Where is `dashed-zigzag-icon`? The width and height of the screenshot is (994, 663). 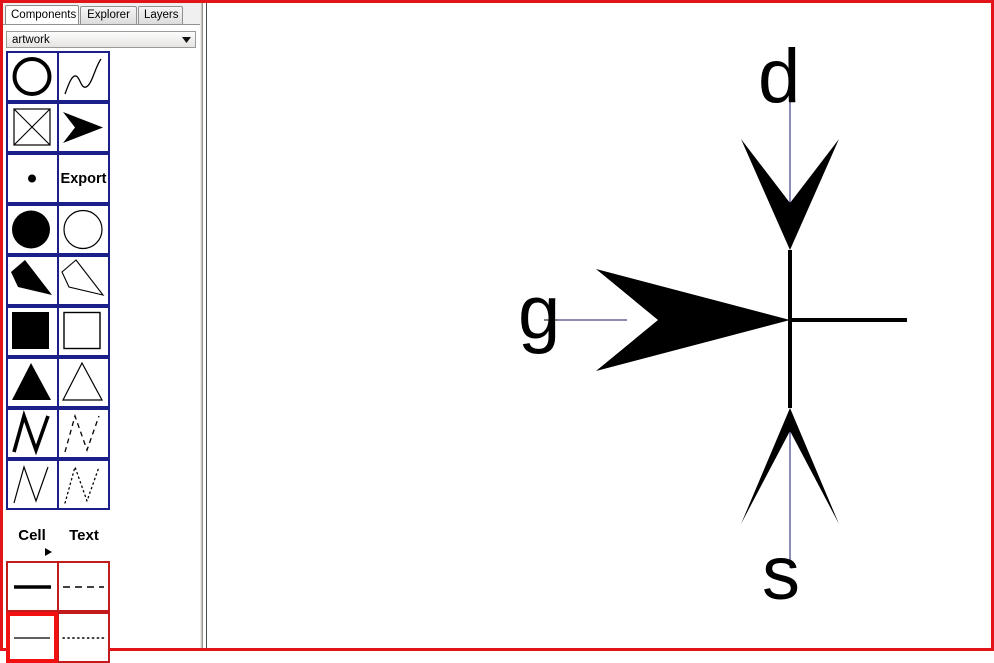
dashed-zigzag-icon is located at coordinates (82, 433).